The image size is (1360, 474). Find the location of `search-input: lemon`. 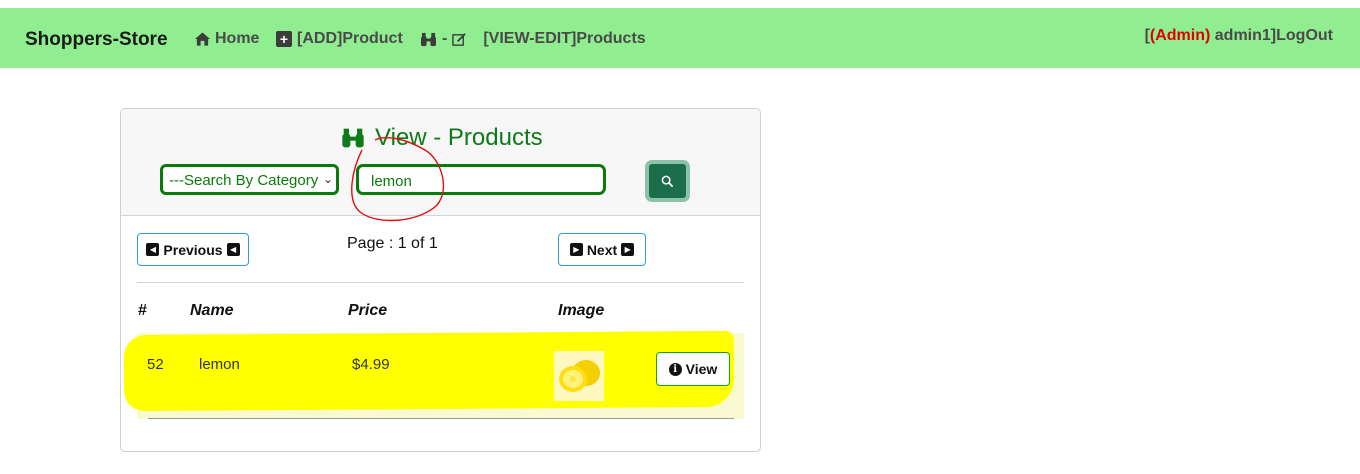

search-input: lemon is located at coordinates (481, 179).